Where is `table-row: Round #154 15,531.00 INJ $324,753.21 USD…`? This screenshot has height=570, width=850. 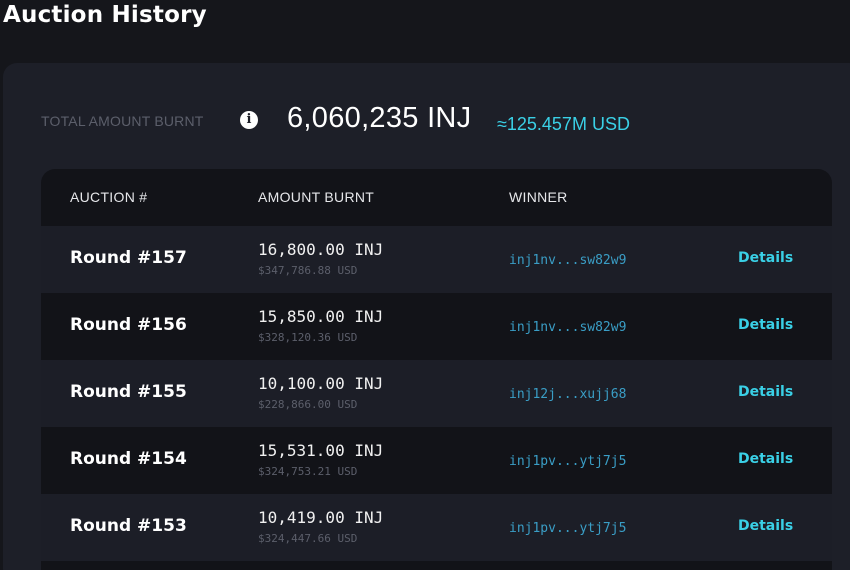
table-row: Round #154 15,531.00 INJ $324,753.21 USD… is located at coordinates (436, 460).